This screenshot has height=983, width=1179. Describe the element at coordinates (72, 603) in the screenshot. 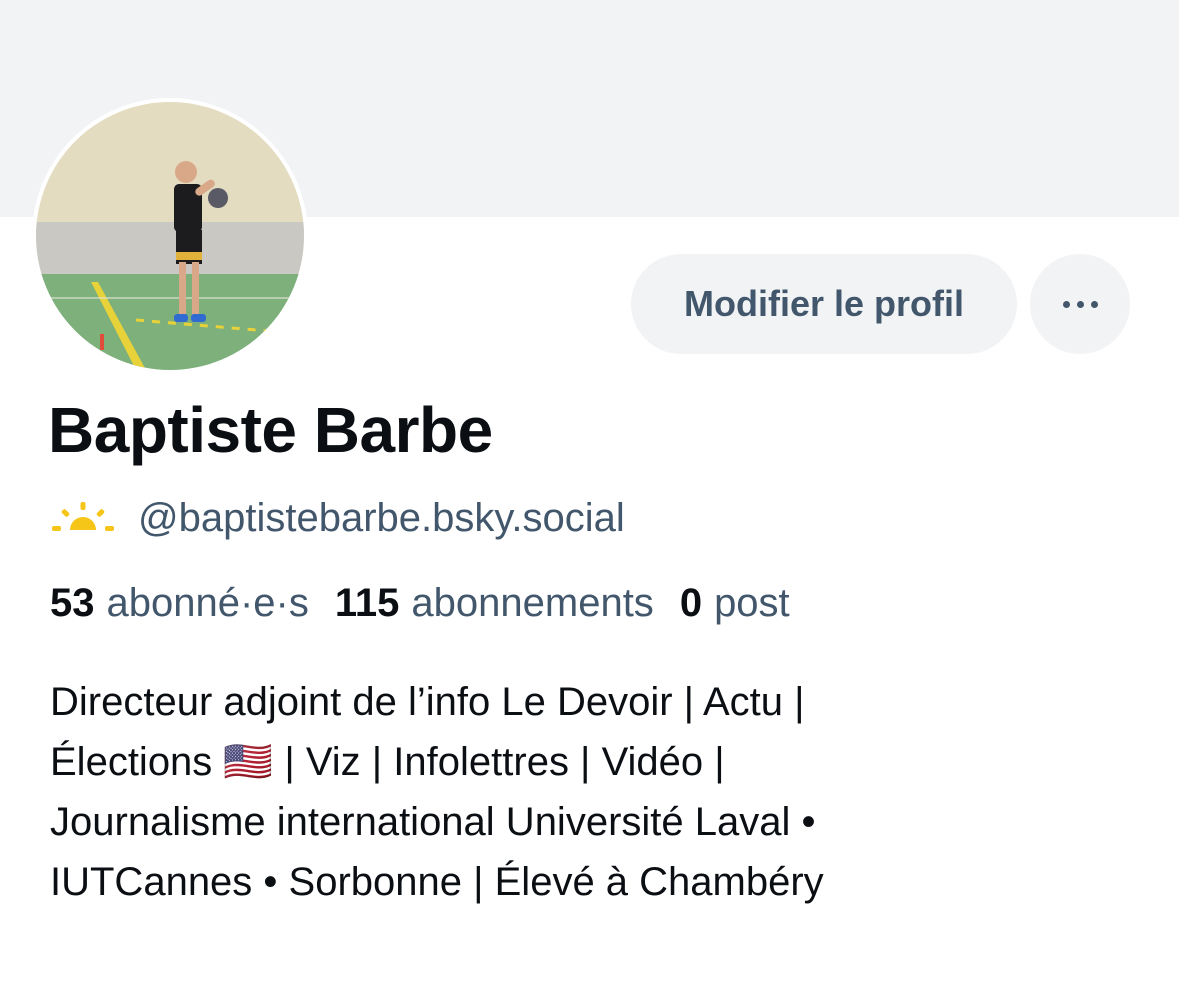

I see `followers-count: 53` at that location.